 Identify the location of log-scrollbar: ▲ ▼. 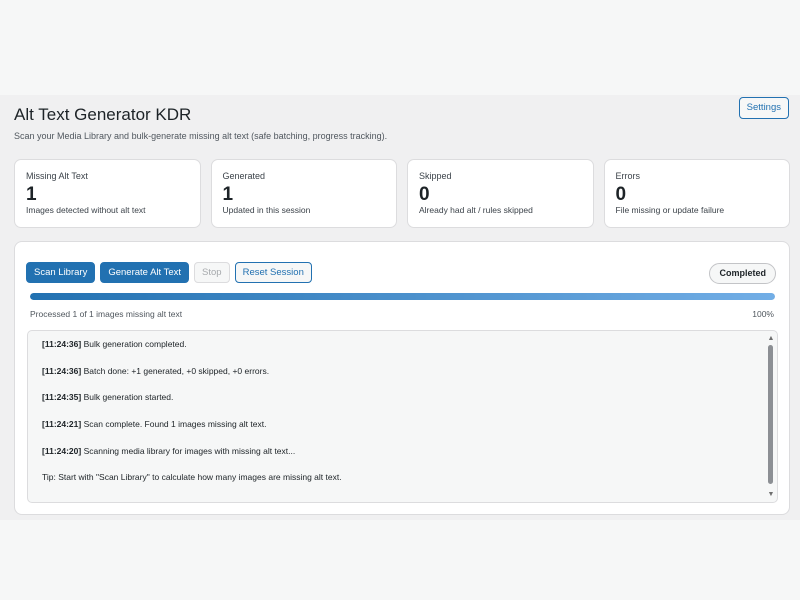
(771, 417).